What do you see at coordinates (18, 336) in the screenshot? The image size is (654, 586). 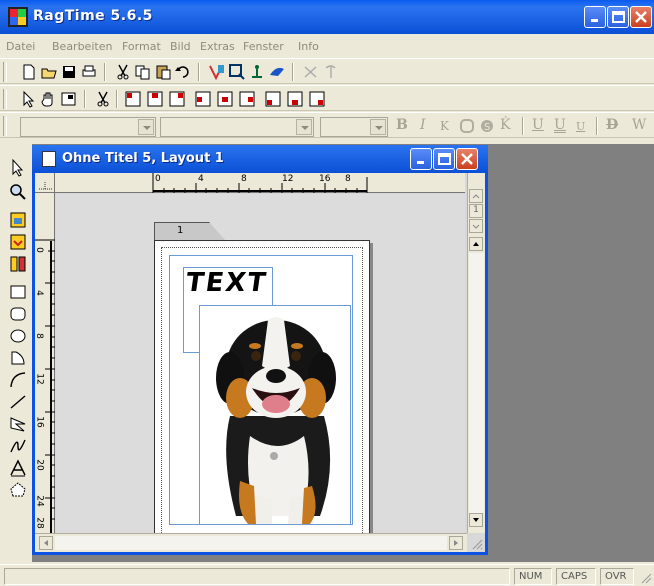 I see `oval-tool-icon` at bounding box center [18, 336].